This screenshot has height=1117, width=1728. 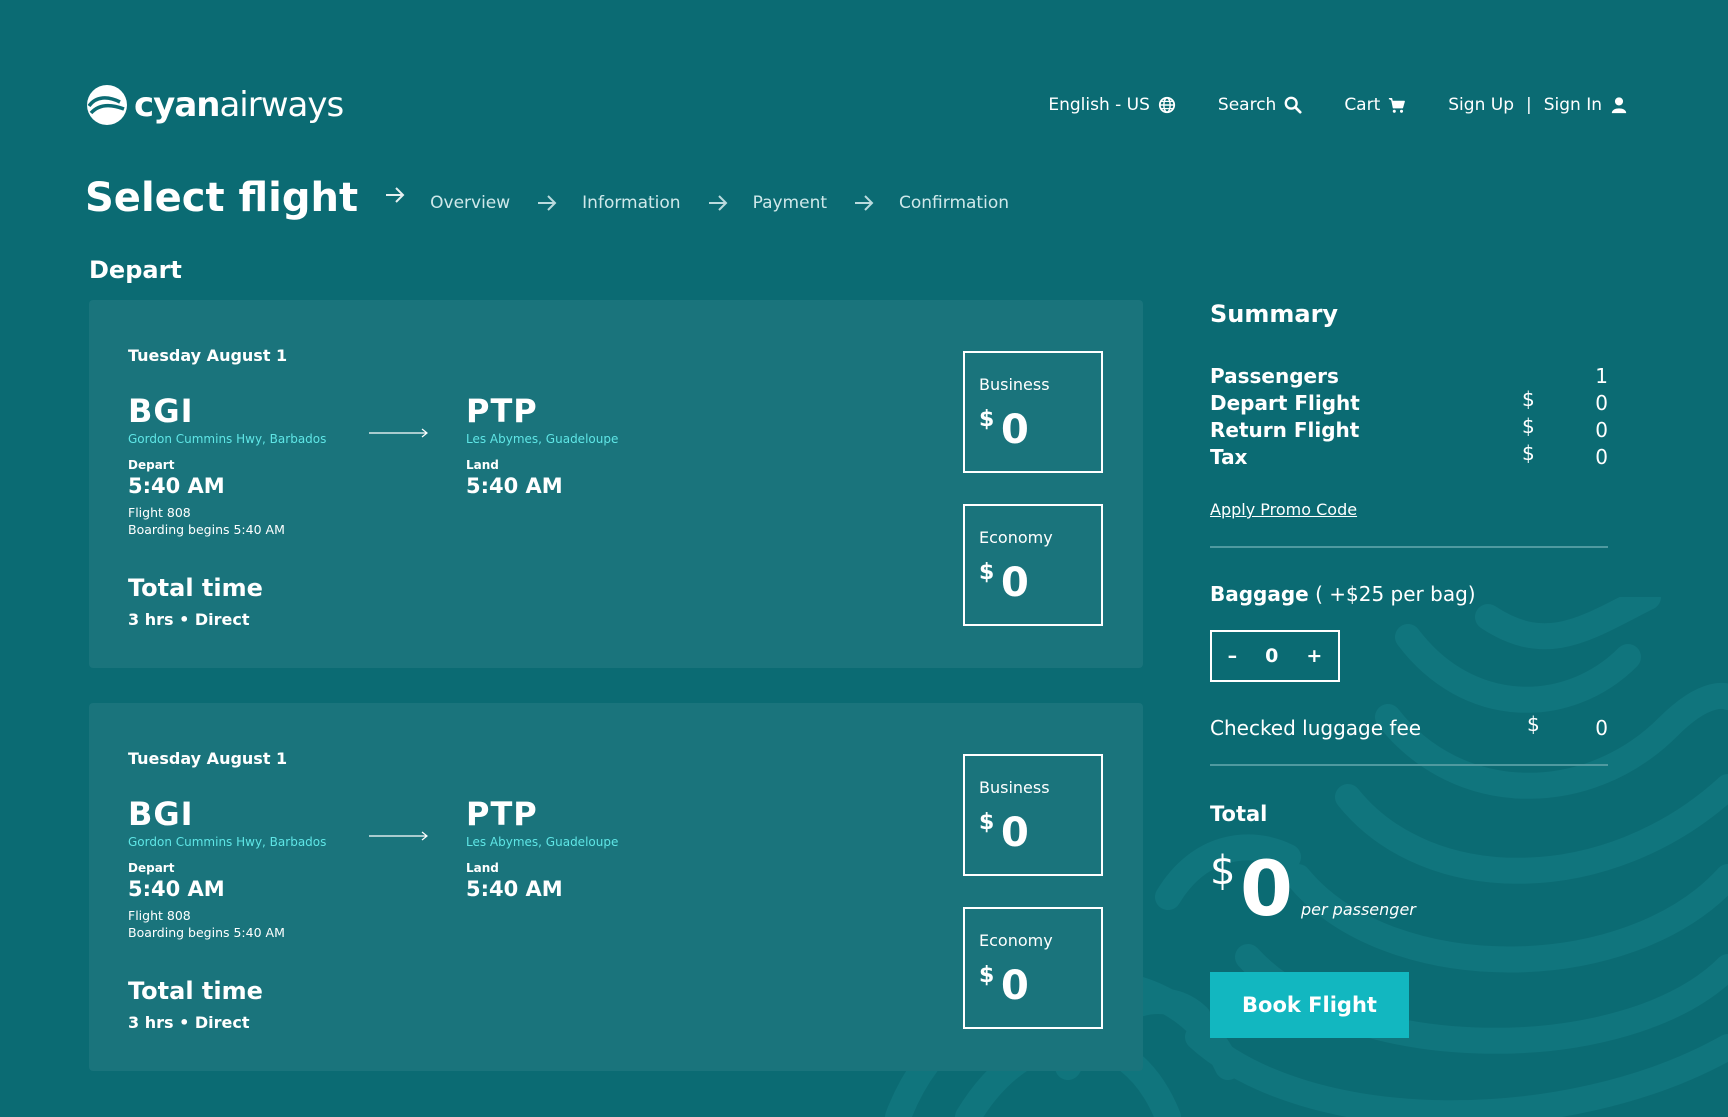 I want to click on apply-promo-link: Apply Promo Code, so click(x=1283, y=509).